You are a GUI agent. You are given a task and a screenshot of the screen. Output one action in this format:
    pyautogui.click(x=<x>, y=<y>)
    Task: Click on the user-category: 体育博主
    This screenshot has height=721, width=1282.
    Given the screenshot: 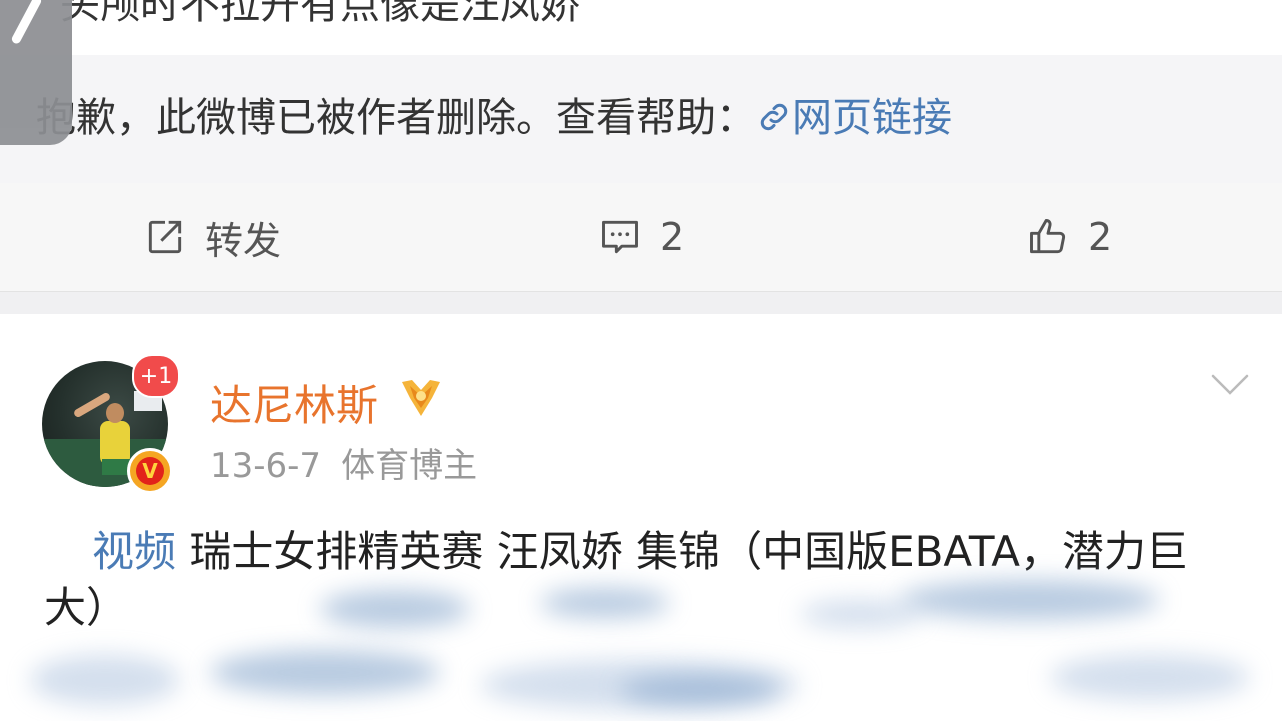 What is the action you would take?
    pyautogui.click(x=409, y=466)
    